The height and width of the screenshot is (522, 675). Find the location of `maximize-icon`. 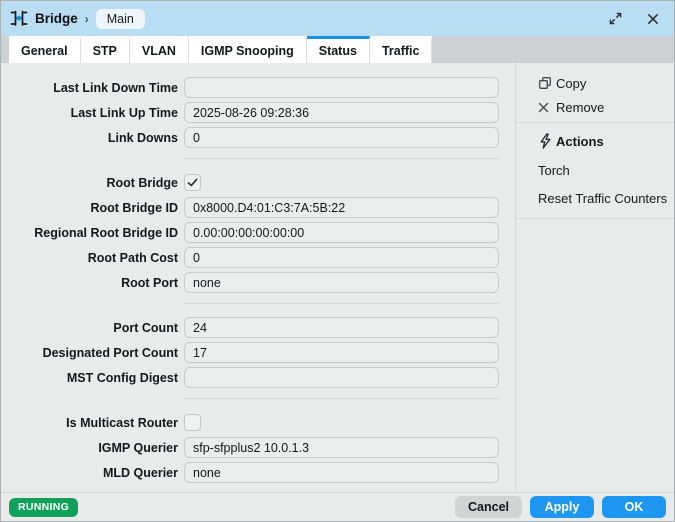

maximize-icon is located at coordinates (615, 19).